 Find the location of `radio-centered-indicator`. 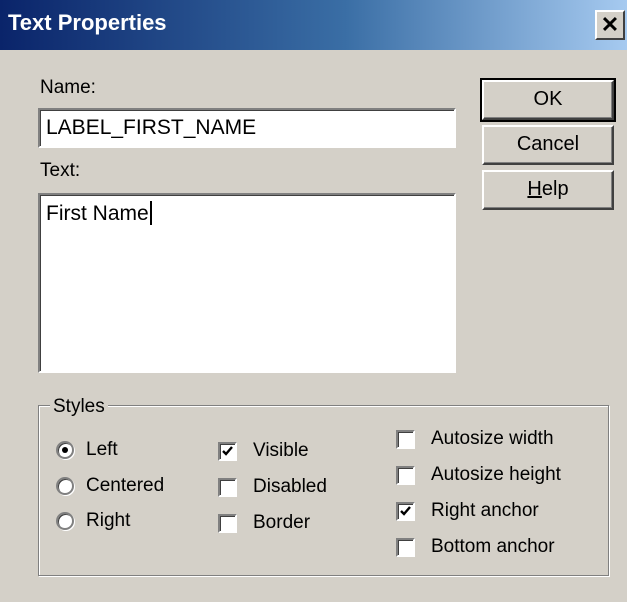

radio-centered-indicator is located at coordinates (65, 486).